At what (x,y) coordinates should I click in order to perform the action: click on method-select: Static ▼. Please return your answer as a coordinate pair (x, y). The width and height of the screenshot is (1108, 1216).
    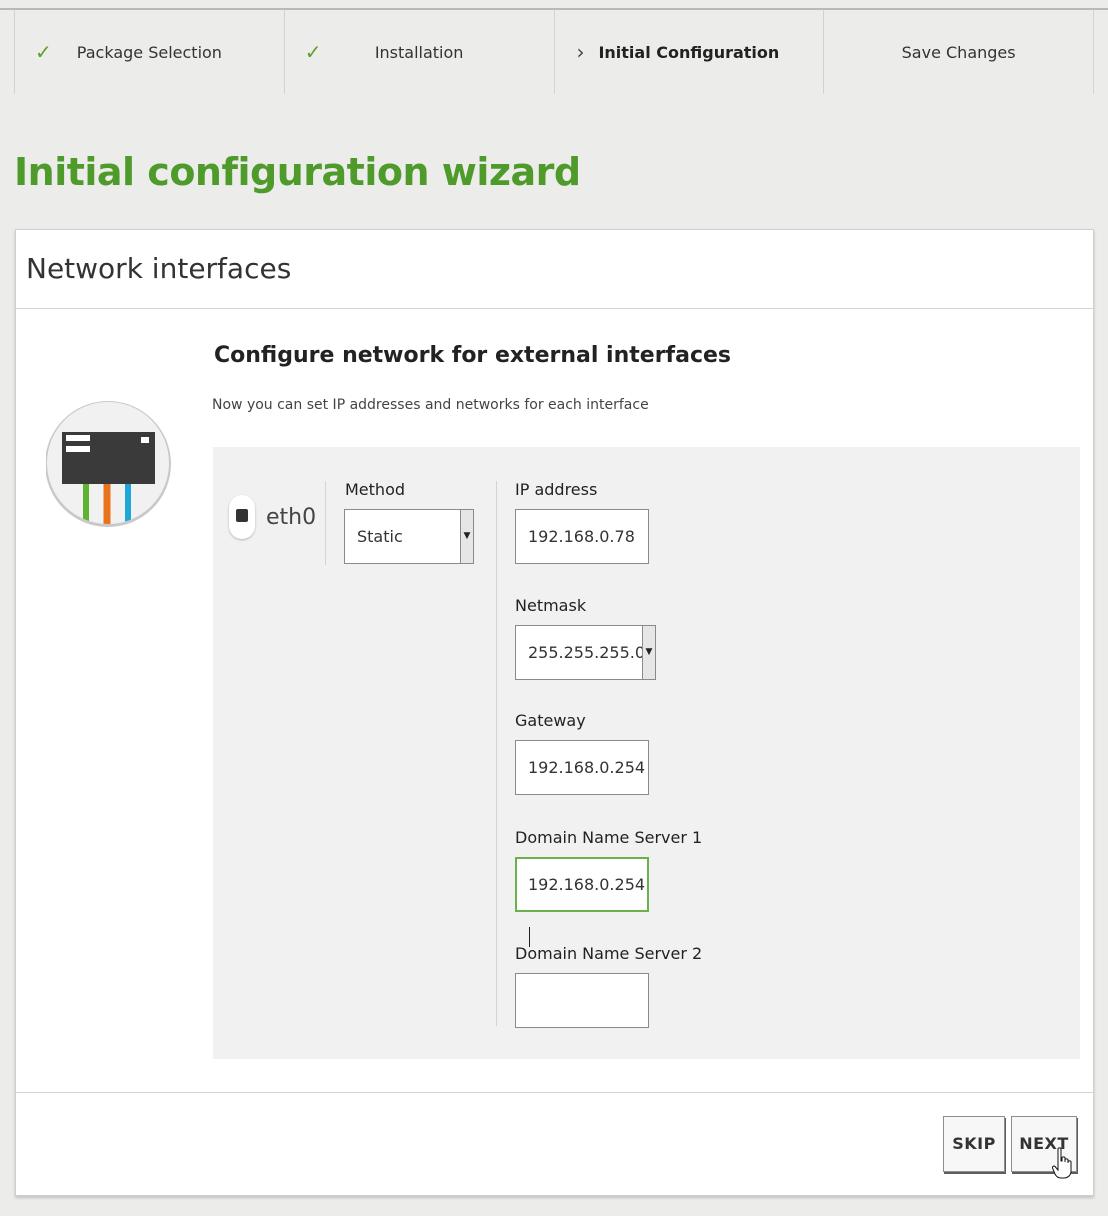
    Looking at the image, I should click on (409, 536).